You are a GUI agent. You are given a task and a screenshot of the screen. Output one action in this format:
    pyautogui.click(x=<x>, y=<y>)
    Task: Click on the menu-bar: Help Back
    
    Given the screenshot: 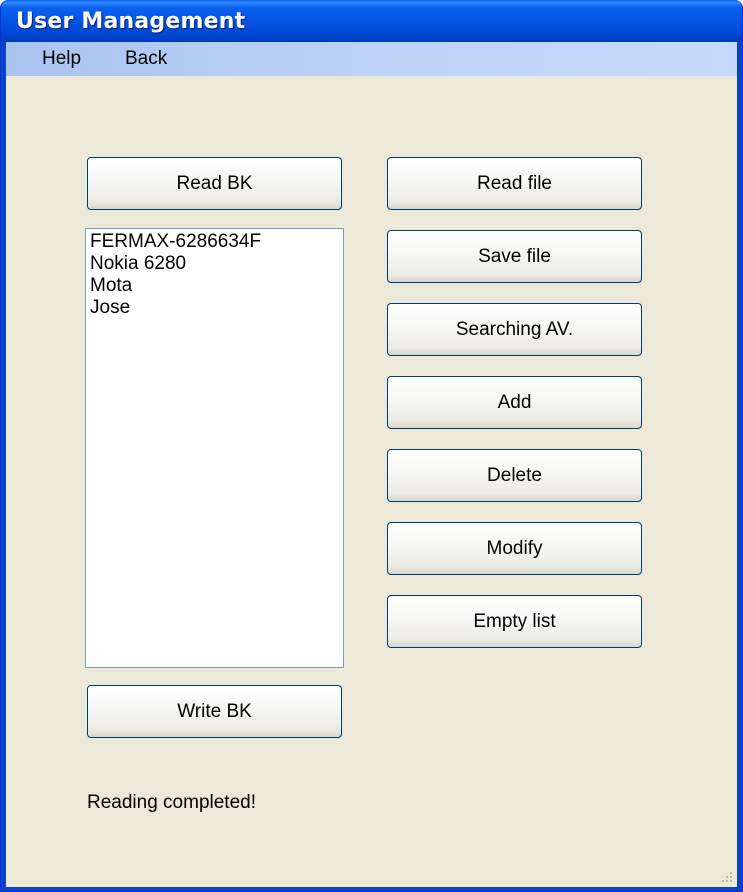 What is the action you would take?
    pyautogui.click(x=371, y=59)
    